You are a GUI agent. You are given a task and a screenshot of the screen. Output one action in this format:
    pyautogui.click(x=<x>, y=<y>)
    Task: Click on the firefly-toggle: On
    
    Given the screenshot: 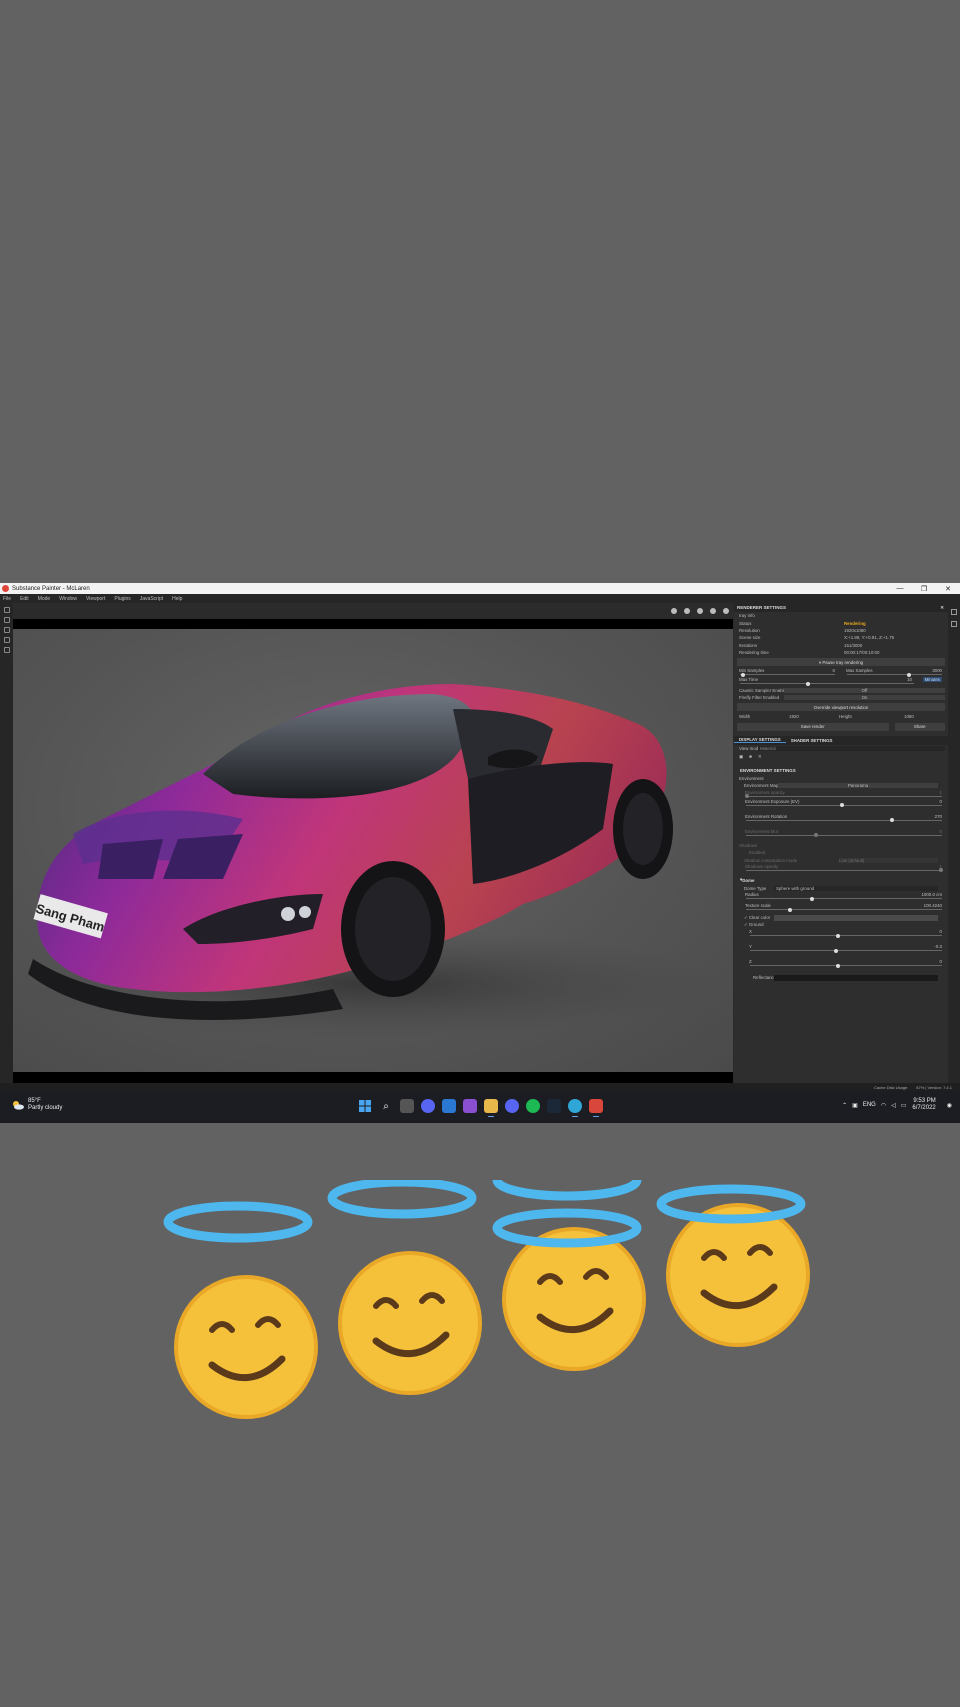 What is the action you would take?
    pyautogui.click(x=864, y=697)
    